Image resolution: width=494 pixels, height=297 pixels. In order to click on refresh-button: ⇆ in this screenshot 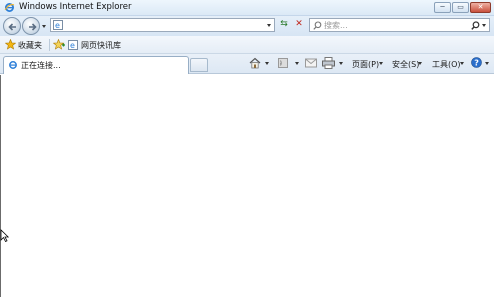, I will do `click(284, 25)`.